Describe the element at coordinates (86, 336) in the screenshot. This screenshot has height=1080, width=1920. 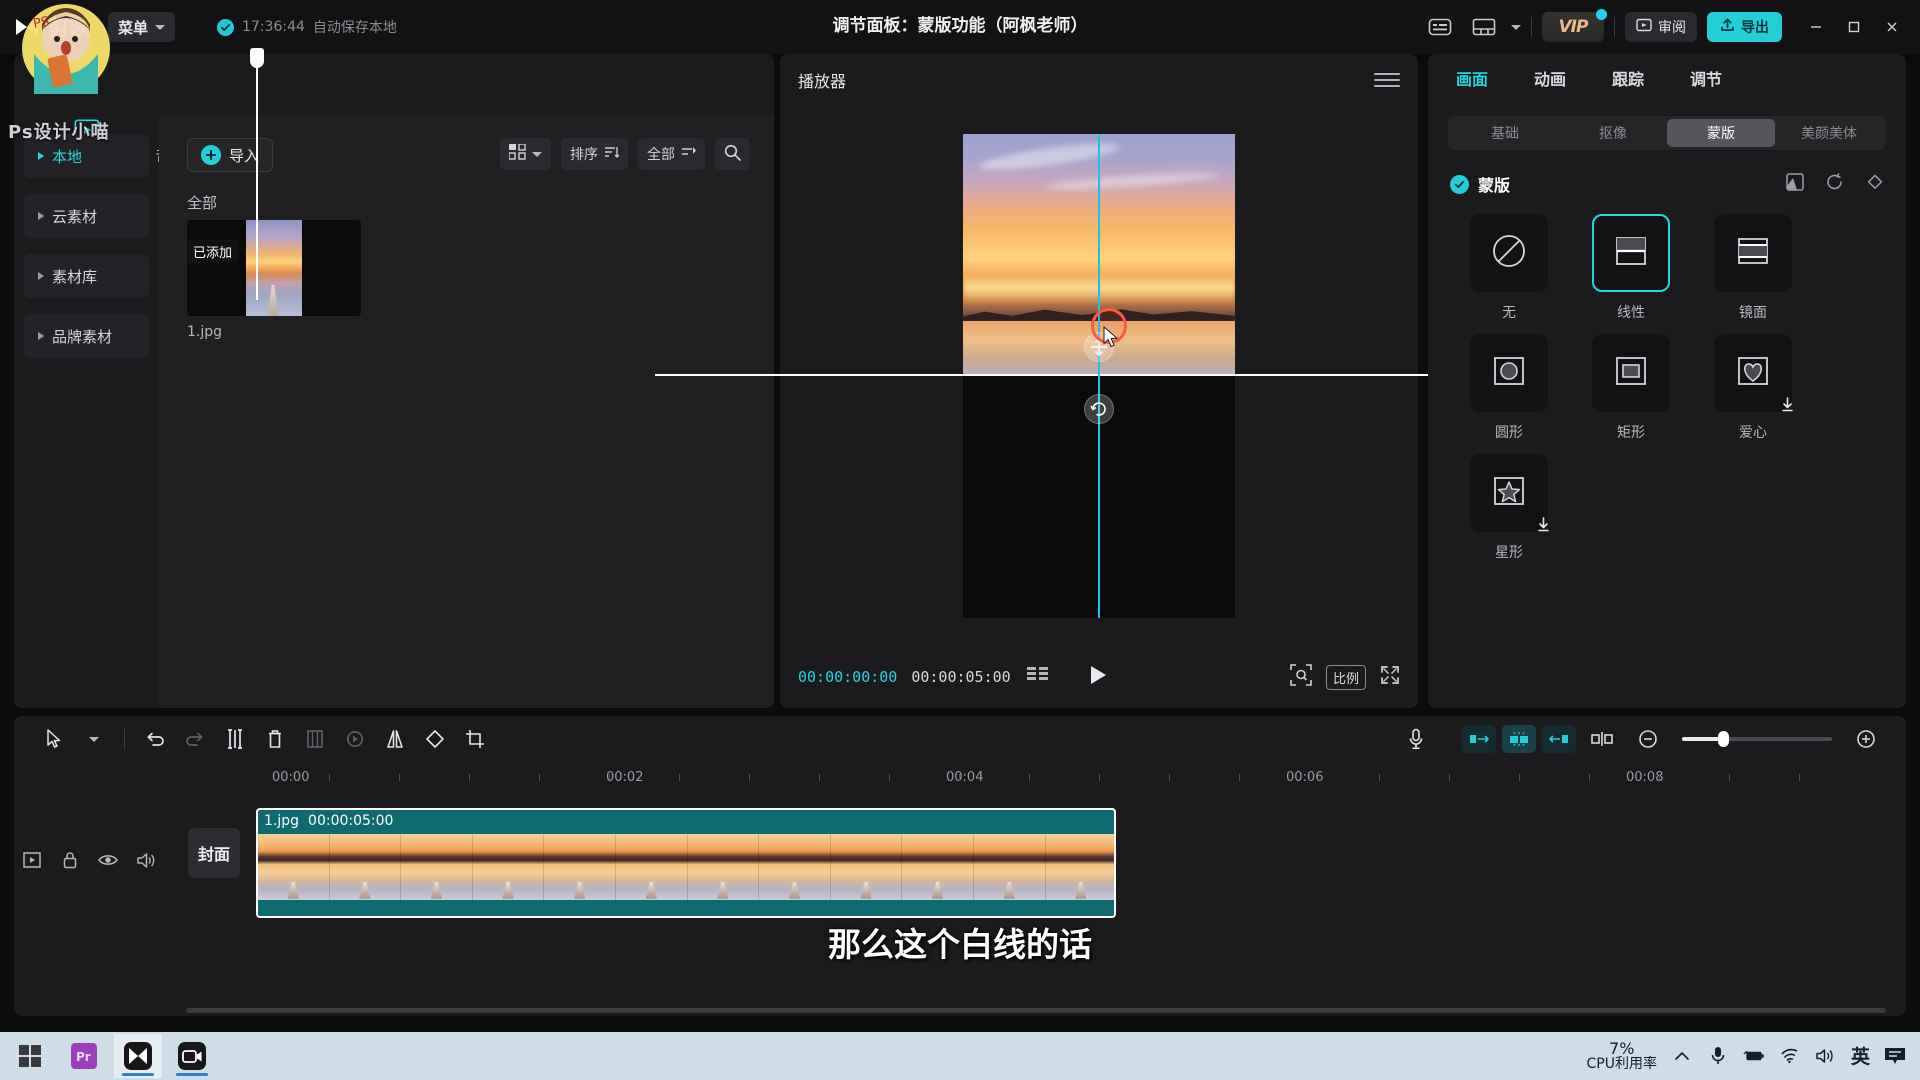
I see `sidebar-item-brand: 品牌素材` at that location.